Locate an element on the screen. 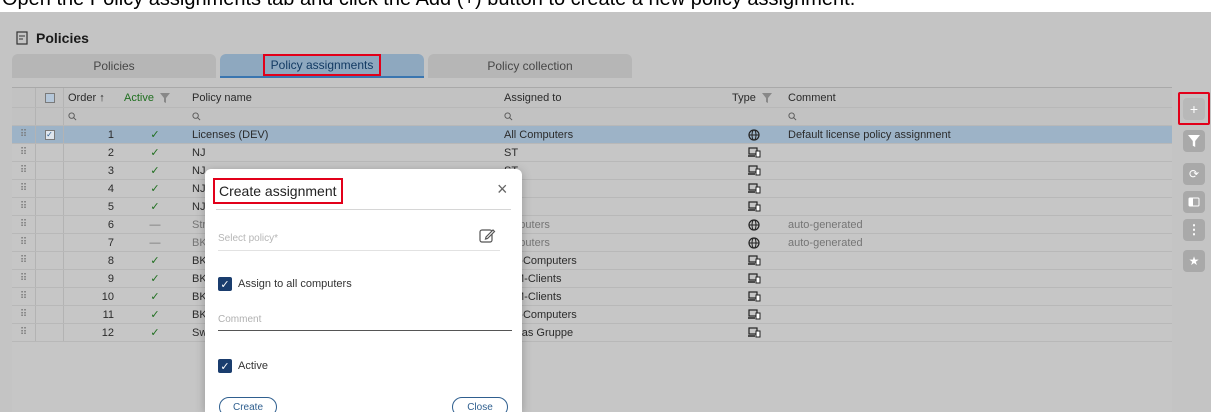 This screenshot has width=1211, height=412. comment-cell: auto-generated is located at coordinates (825, 242).